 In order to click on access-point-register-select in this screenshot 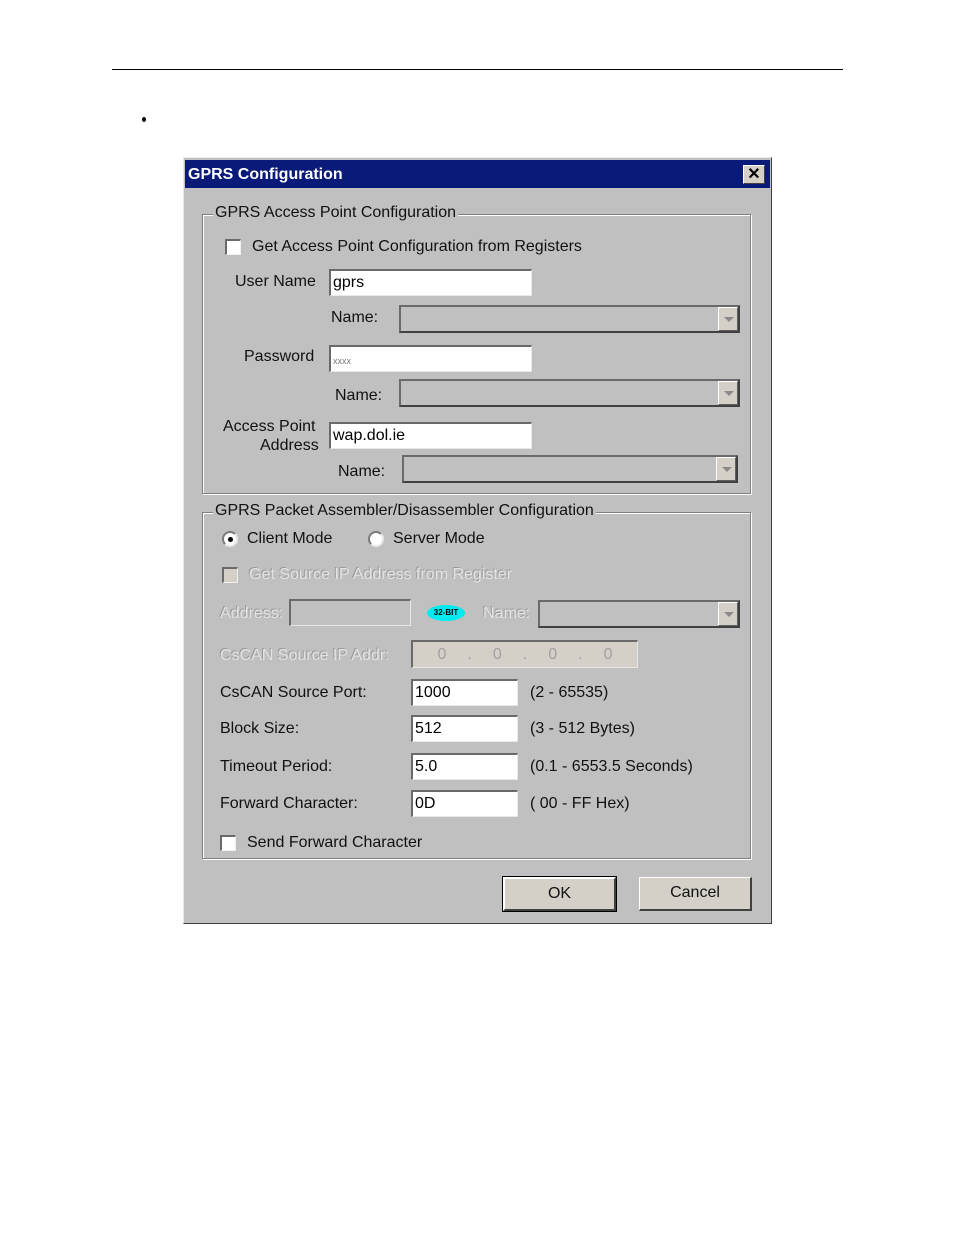, I will do `click(570, 469)`.